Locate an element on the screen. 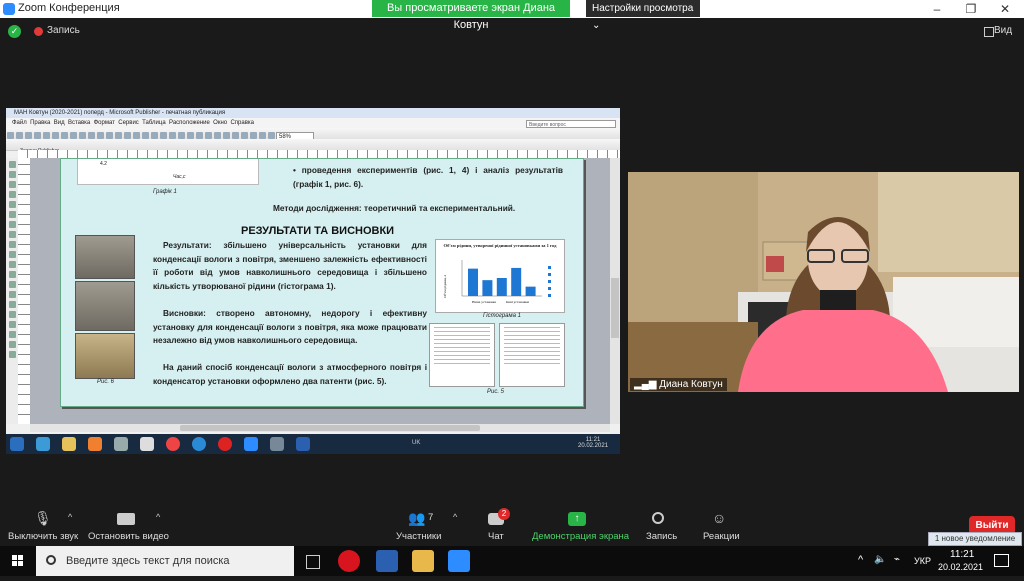 This screenshot has height=581, width=1024. mute-button: Выключить звук is located at coordinates (43, 536).